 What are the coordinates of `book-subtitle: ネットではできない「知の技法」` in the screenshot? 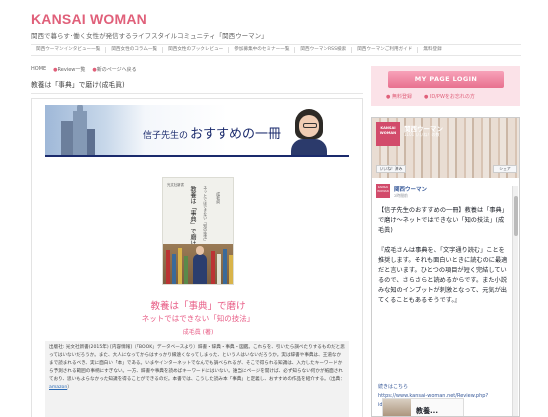 It's located at (198, 318).